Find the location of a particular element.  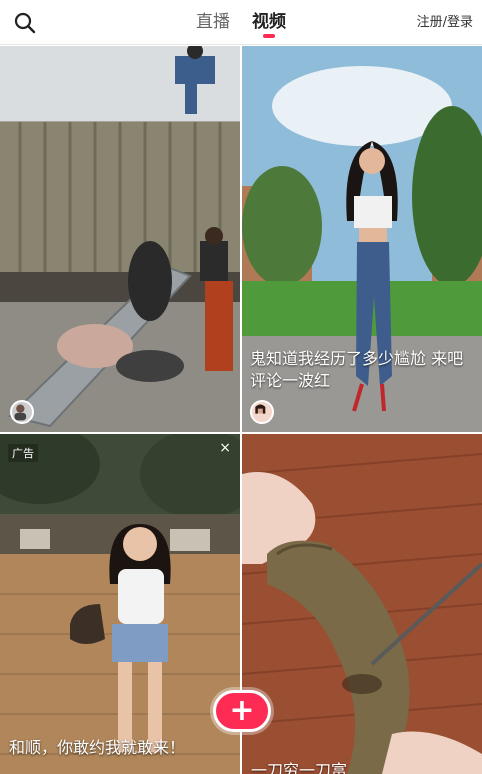

publish-button: + is located at coordinates (242, 711).